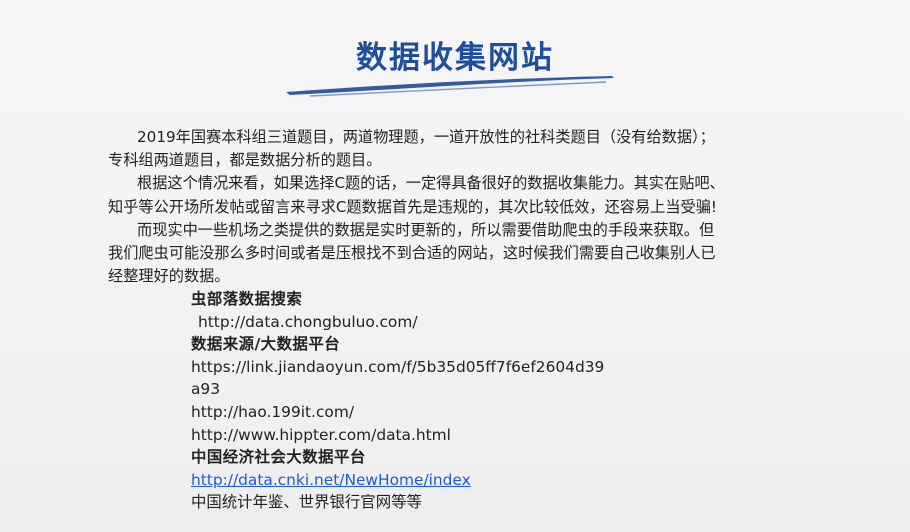 This screenshot has width=910, height=532. Describe the element at coordinates (431, 183) in the screenshot. I see `intro-paragraph-2-line-1: 根据这个情况来看，如果选择C题的话，一定得具备很好的数据收集能力。其实在贴吧、` at that location.